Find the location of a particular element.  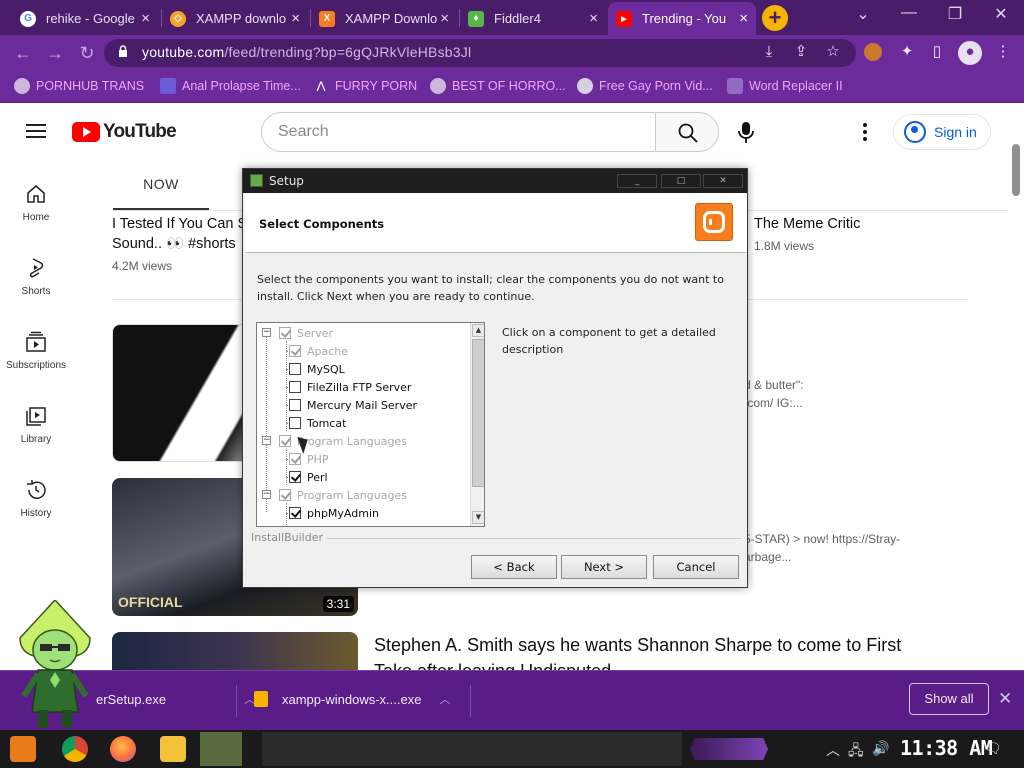

new-tab-button: + is located at coordinates (775, 18).